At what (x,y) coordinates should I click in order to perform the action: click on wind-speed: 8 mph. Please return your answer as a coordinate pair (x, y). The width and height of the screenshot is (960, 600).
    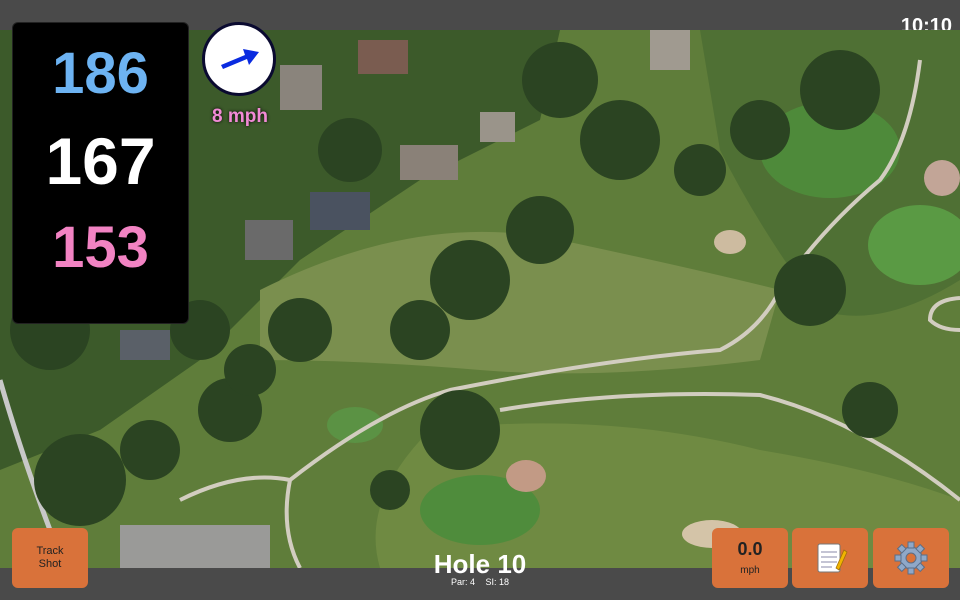
    Looking at the image, I should click on (240, 116).